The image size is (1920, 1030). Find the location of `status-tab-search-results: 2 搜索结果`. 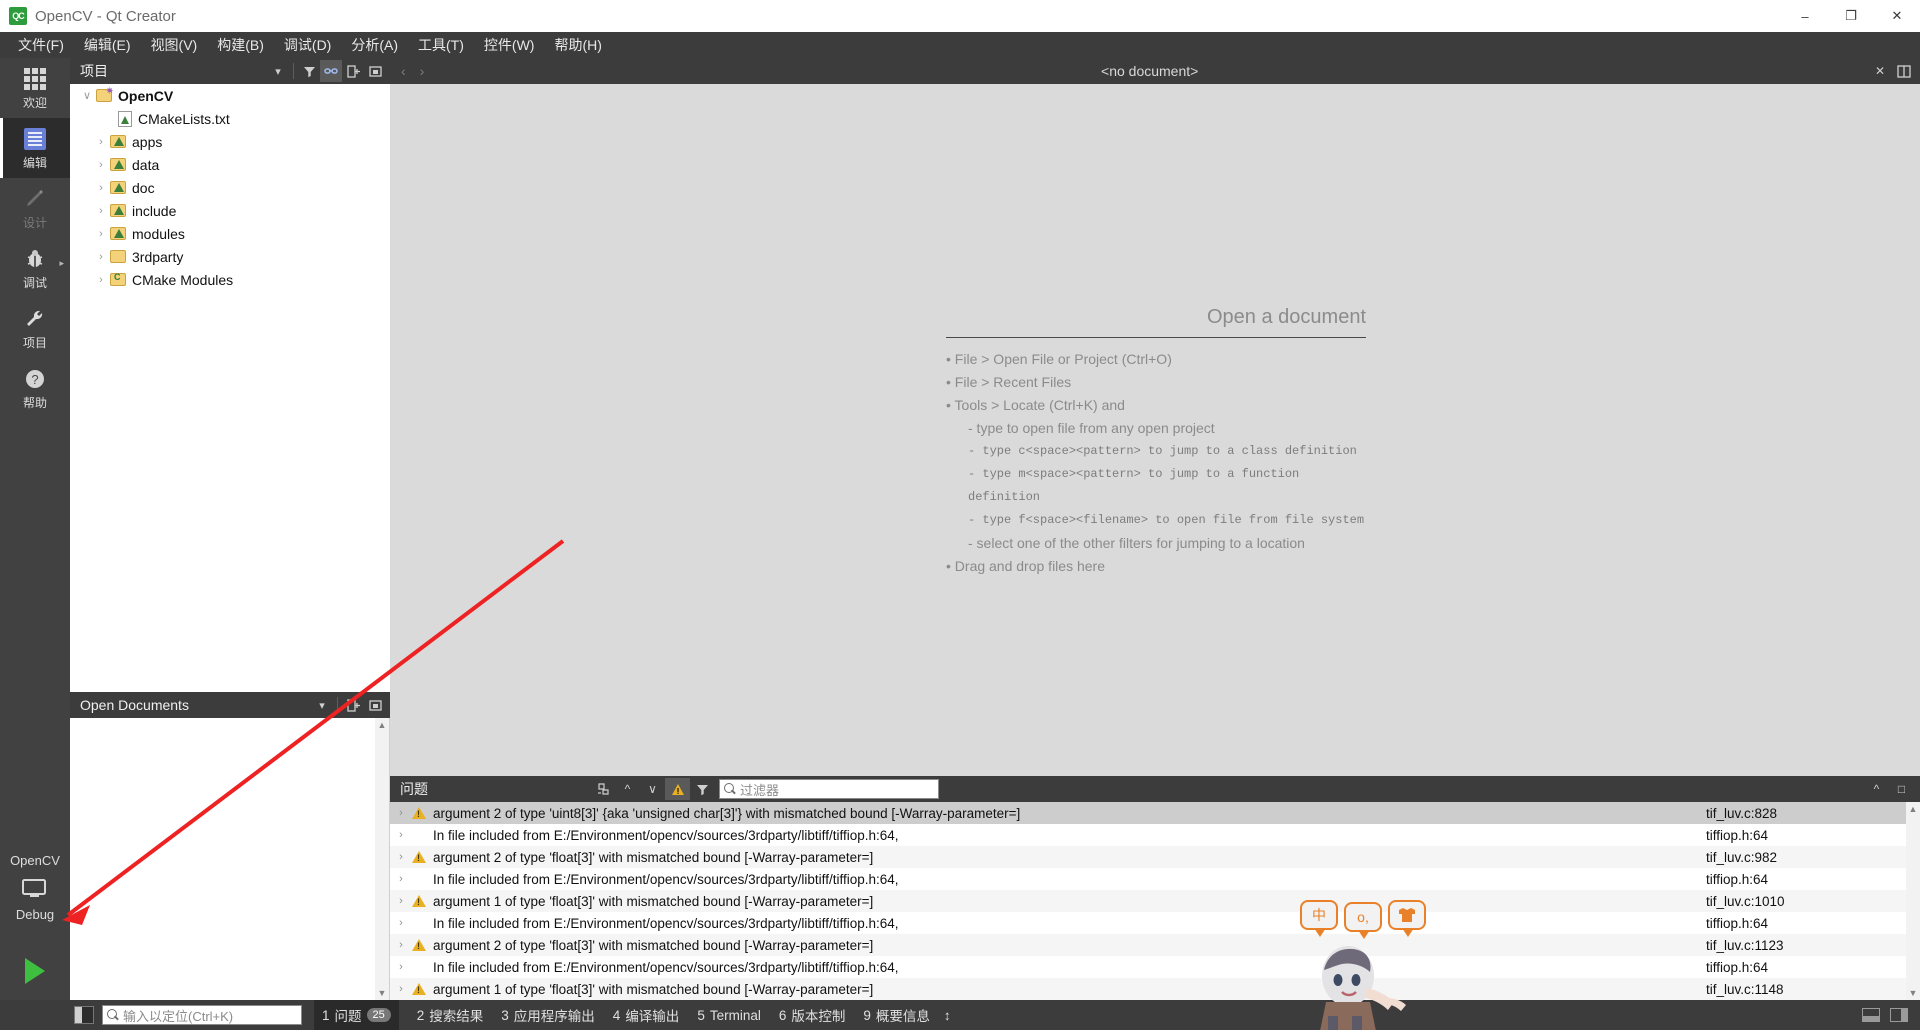

status-tab-search-results: 2 搜索结果 is located at coordinates (450, 1015).